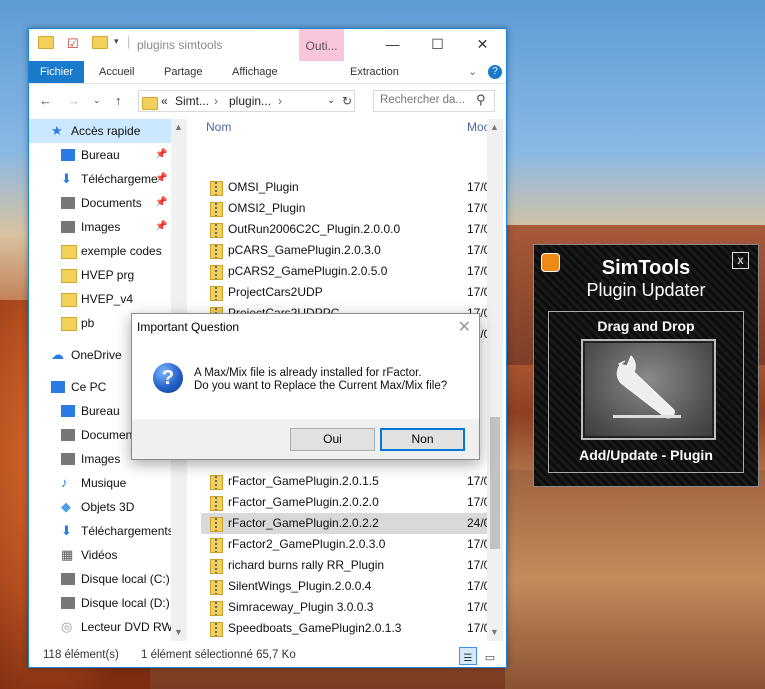  Describe the element at coordinates (482, 44) in the screenshot. I see `close-button: ✕` at that location.